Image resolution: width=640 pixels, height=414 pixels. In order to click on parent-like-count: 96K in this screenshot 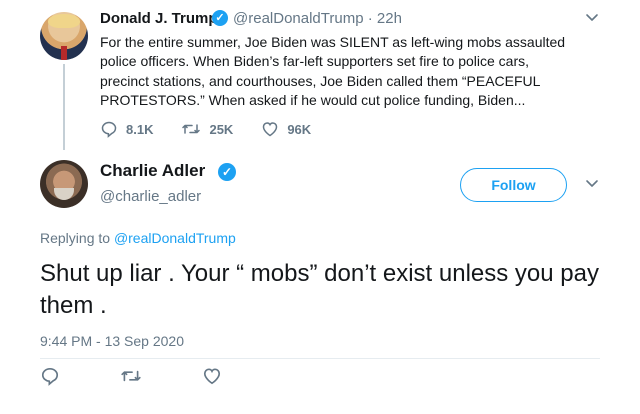, I will do `click(299, 129)`.